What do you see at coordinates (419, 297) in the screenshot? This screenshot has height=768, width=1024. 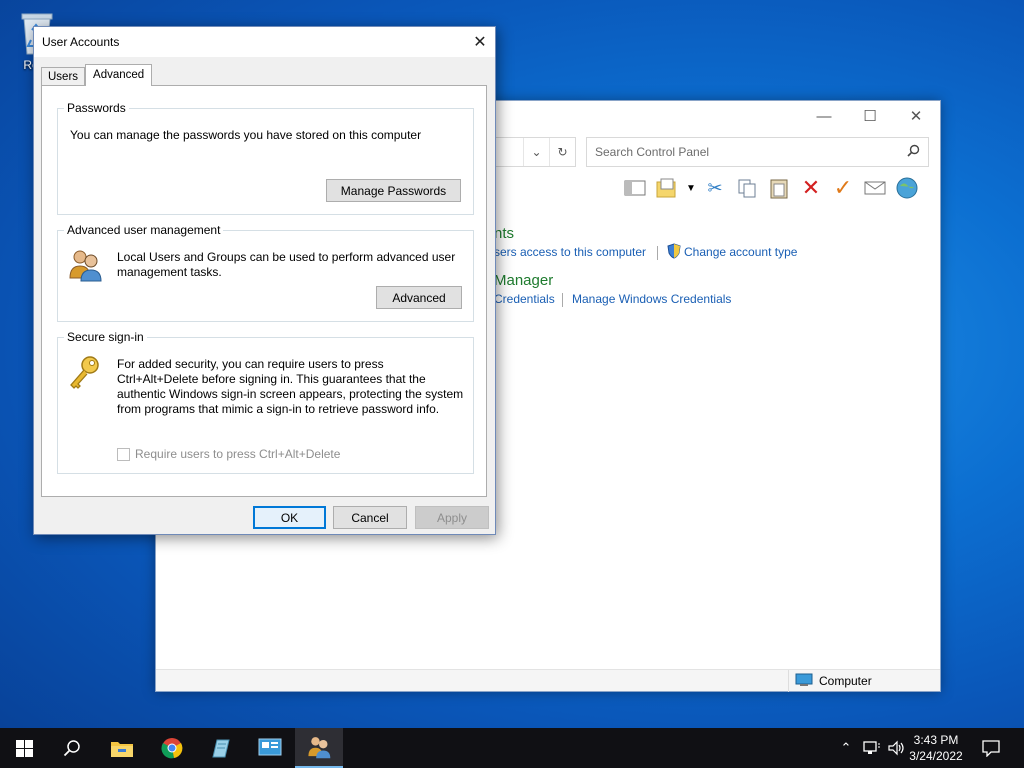 I see `advanced-button: Advanced` at bounding box center [419, 297].